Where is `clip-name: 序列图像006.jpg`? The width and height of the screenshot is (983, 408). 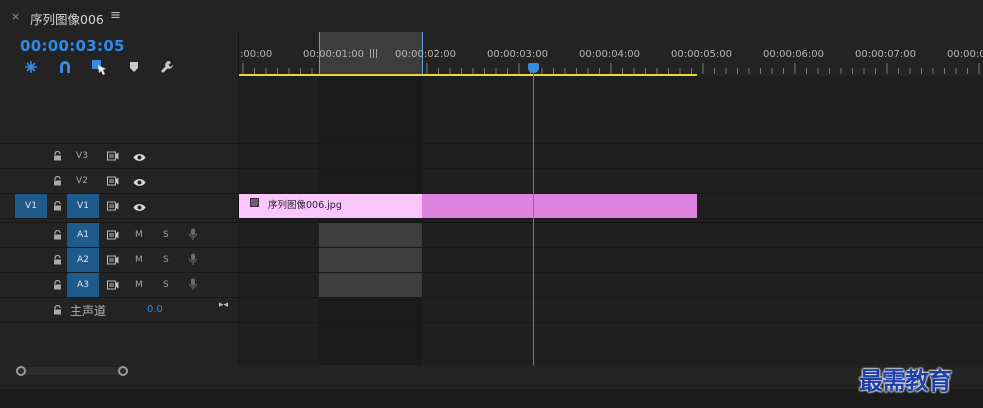 clip-name: 序列图像006.jpg is located at coordinates (305, 205).